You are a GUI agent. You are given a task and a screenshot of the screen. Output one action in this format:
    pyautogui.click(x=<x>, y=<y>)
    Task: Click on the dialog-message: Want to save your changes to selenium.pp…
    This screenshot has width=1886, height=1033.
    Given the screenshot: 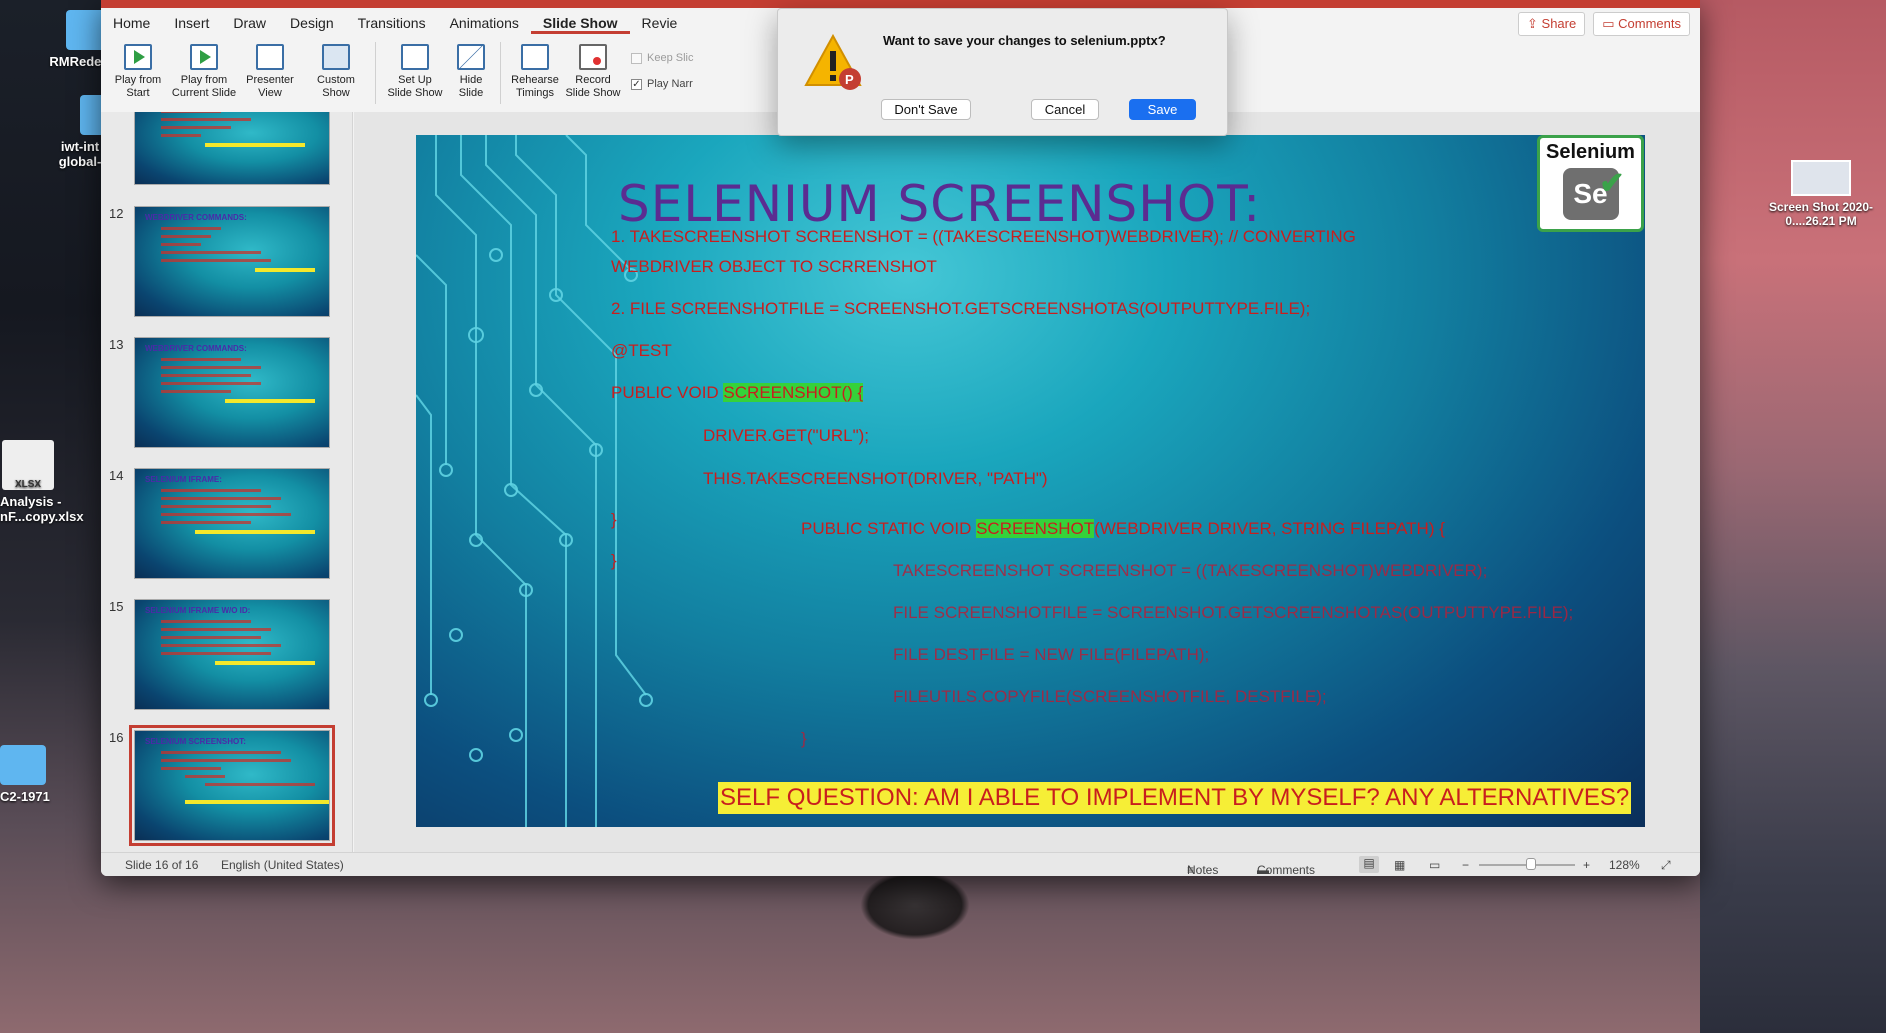 What is the action you would take?
    pyautogui.click(x=1024, y=40)
    